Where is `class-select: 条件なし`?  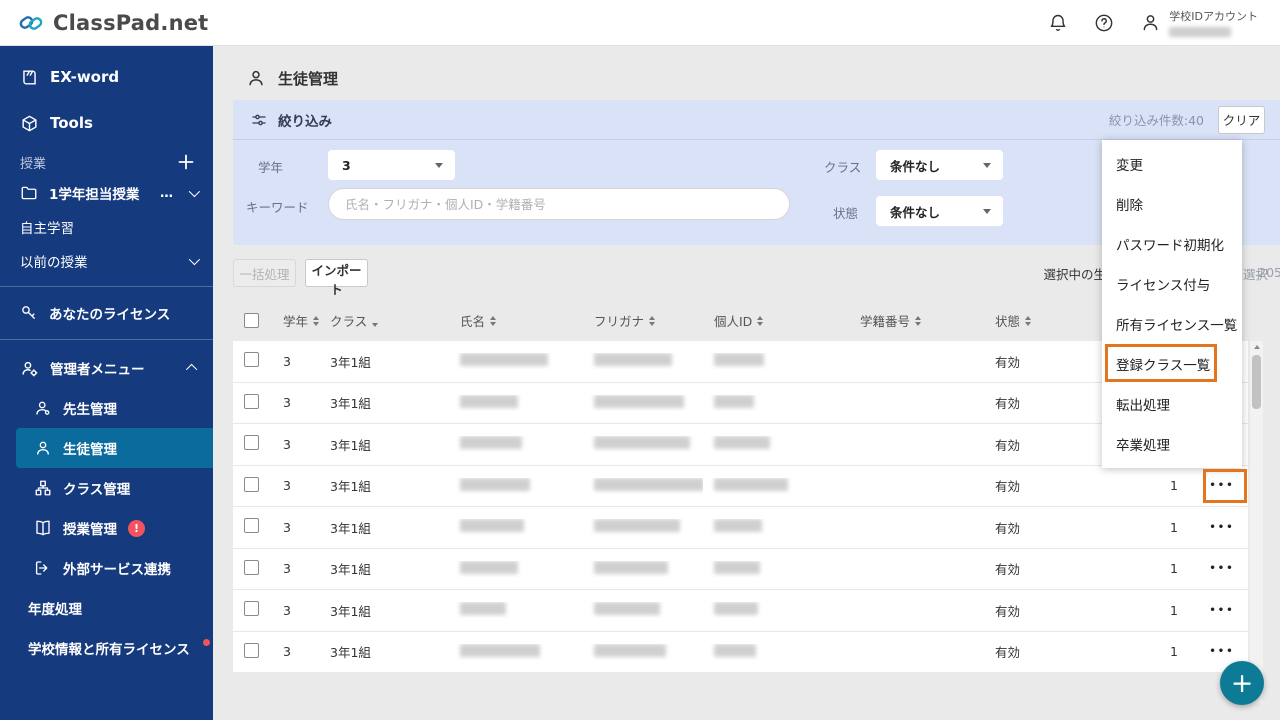
class-select: 条件なし is located at coordinates (939, 165).